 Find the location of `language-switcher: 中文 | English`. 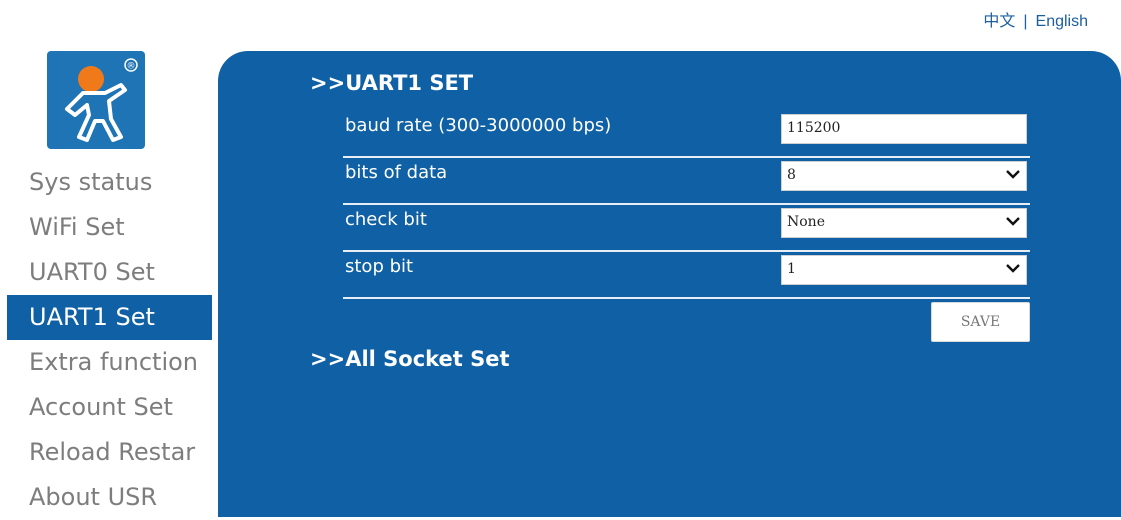

language-switcher: 中文 | English is located at coordinates (1035, 19).